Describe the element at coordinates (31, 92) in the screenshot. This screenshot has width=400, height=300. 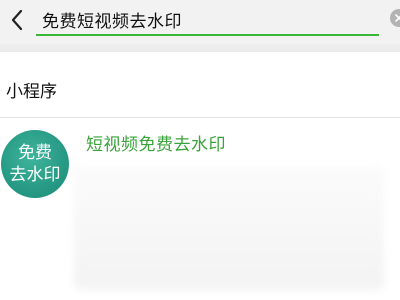
I see `section-title: 小程序` at that location.